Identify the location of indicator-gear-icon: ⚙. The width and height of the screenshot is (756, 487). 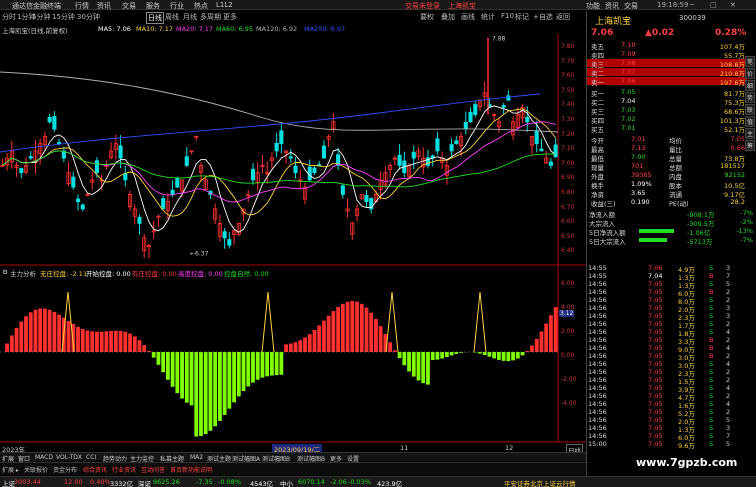
(5, 272).